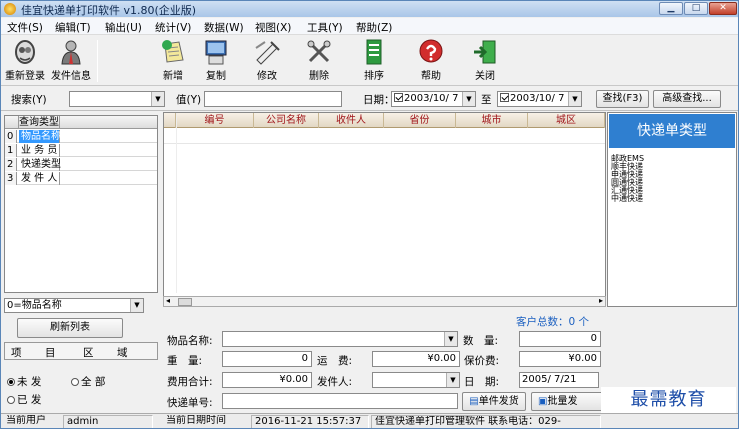  Describe the element at coordinates (494, 401) in the screenshot. I see `single-send-button: ▤单件发货` at that location.